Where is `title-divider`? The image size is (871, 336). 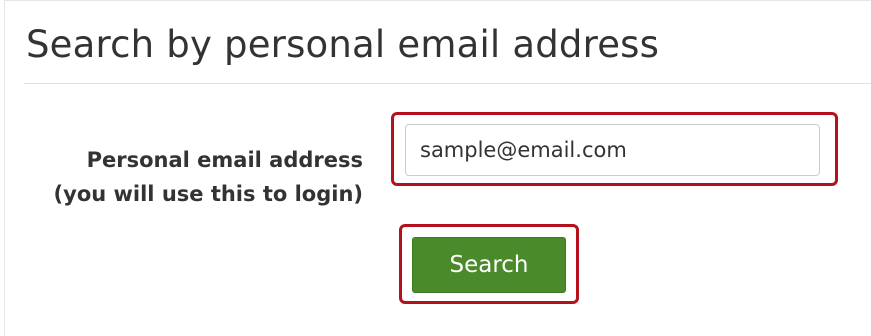 title-divider is located at coordinates (447, 83).